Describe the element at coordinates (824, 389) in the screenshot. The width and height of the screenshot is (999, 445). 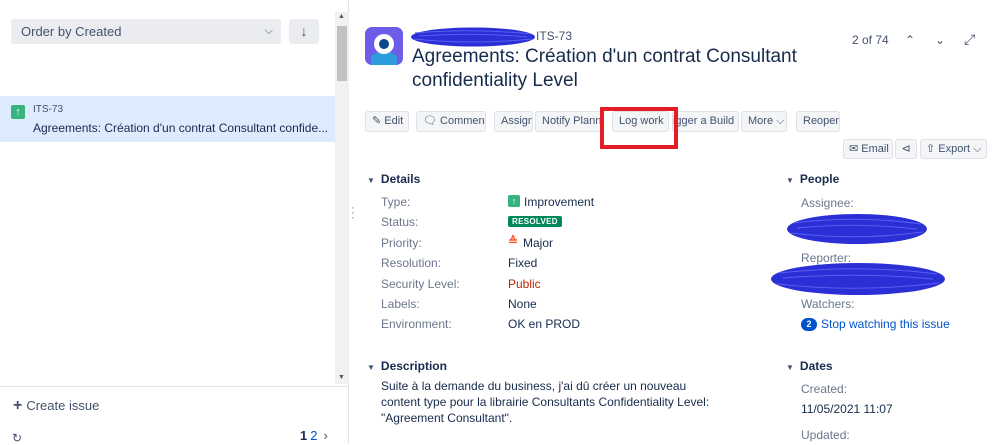
I see `created-label: Created:` at that location.